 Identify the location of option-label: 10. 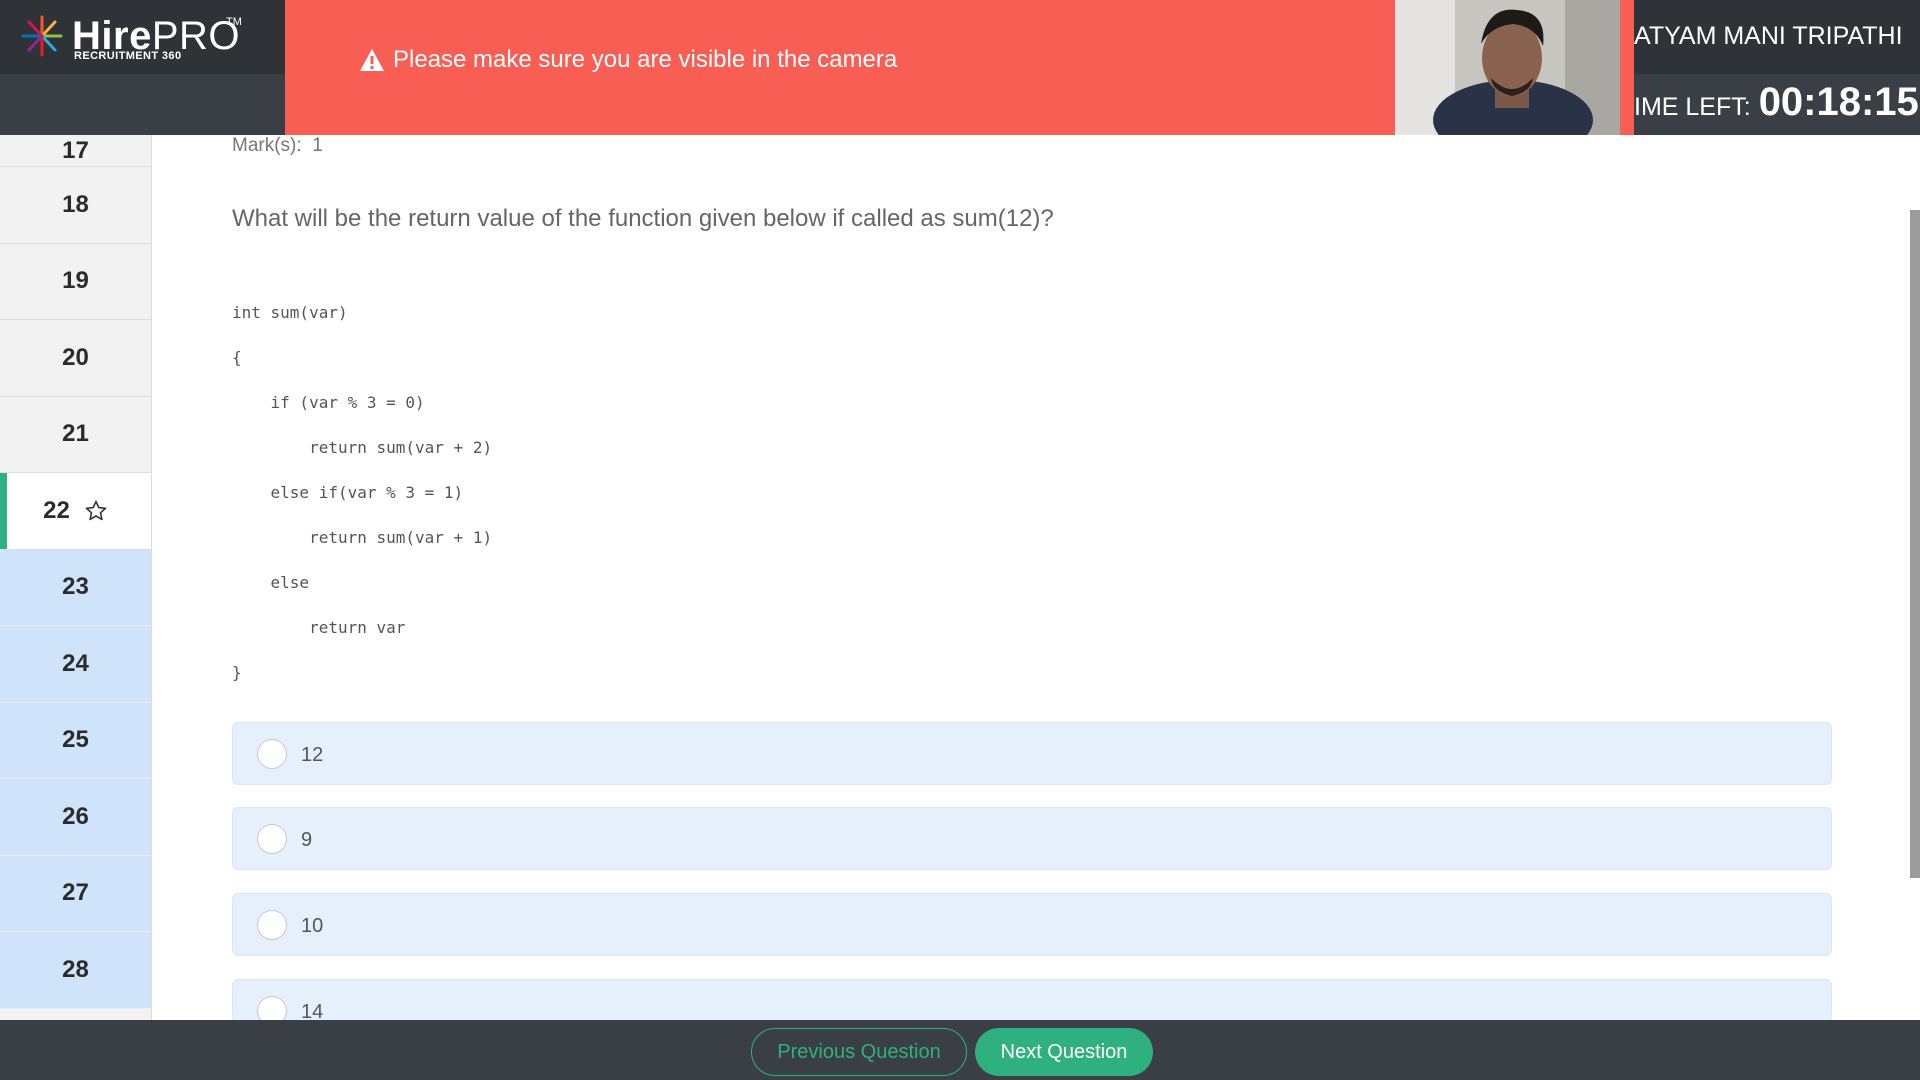
(312, 926).